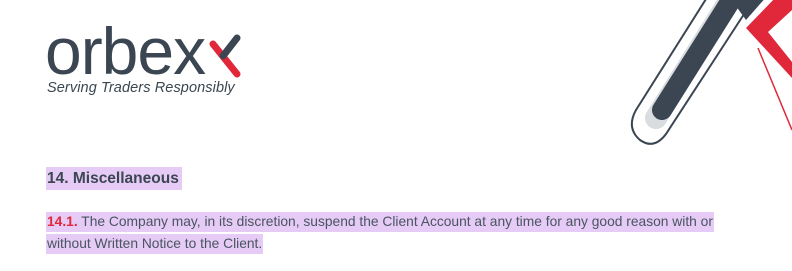  I want to click on wordmark-text: orbex, so click(125, 51).